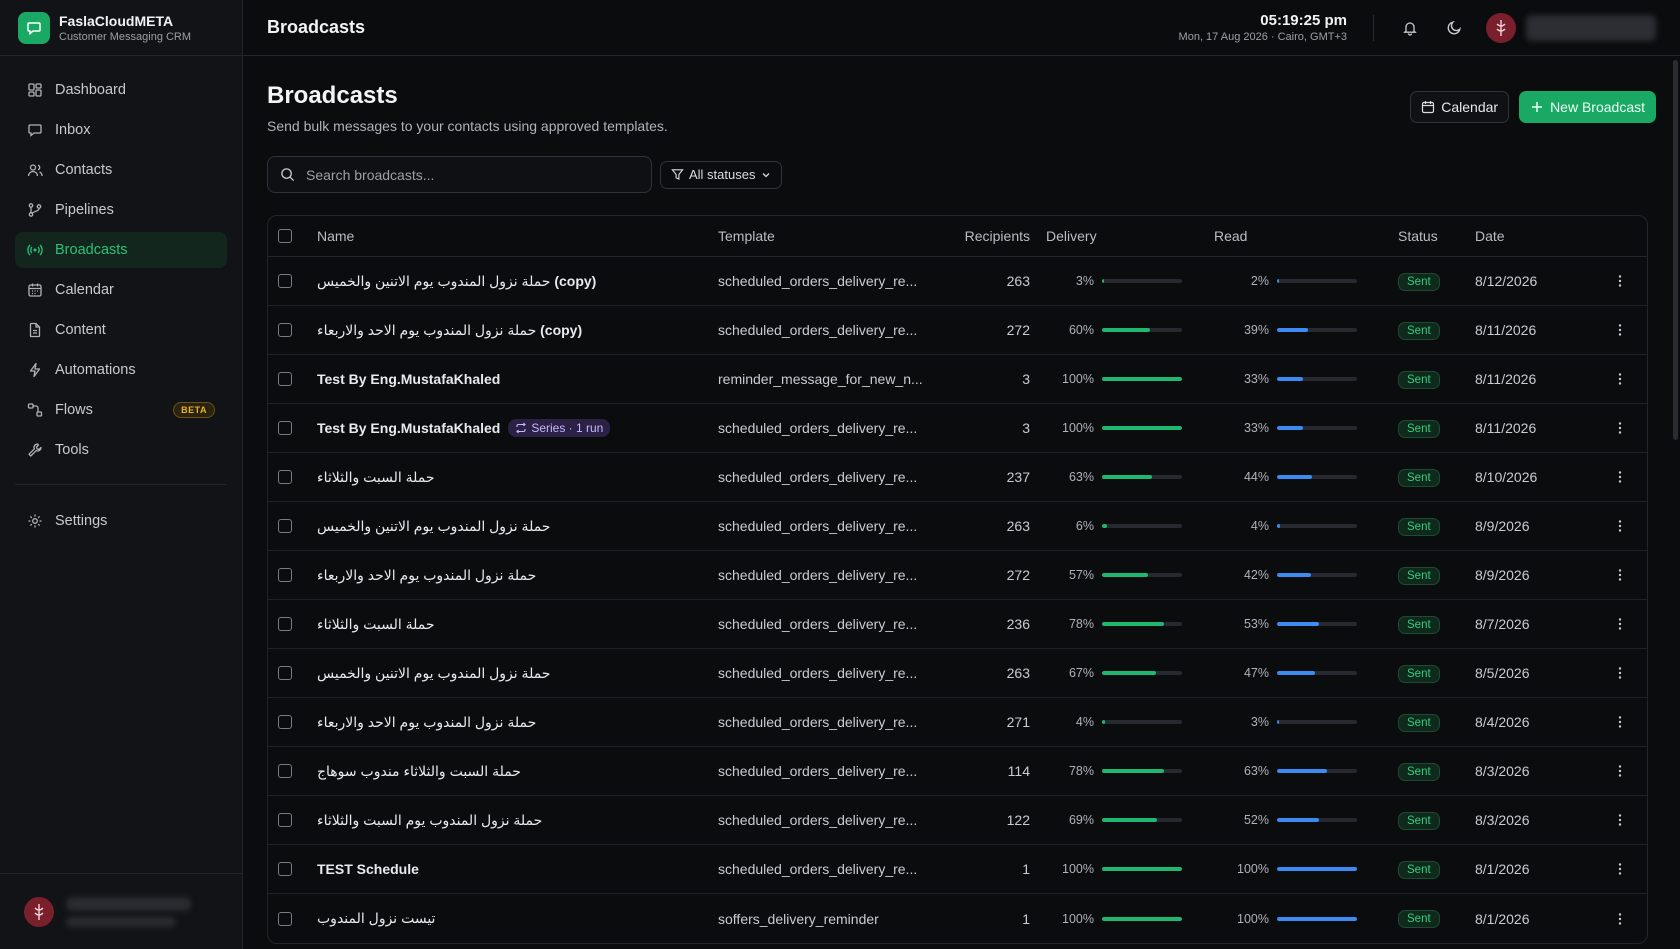  I want to click on column-header-template: Template, so click(830, 236).